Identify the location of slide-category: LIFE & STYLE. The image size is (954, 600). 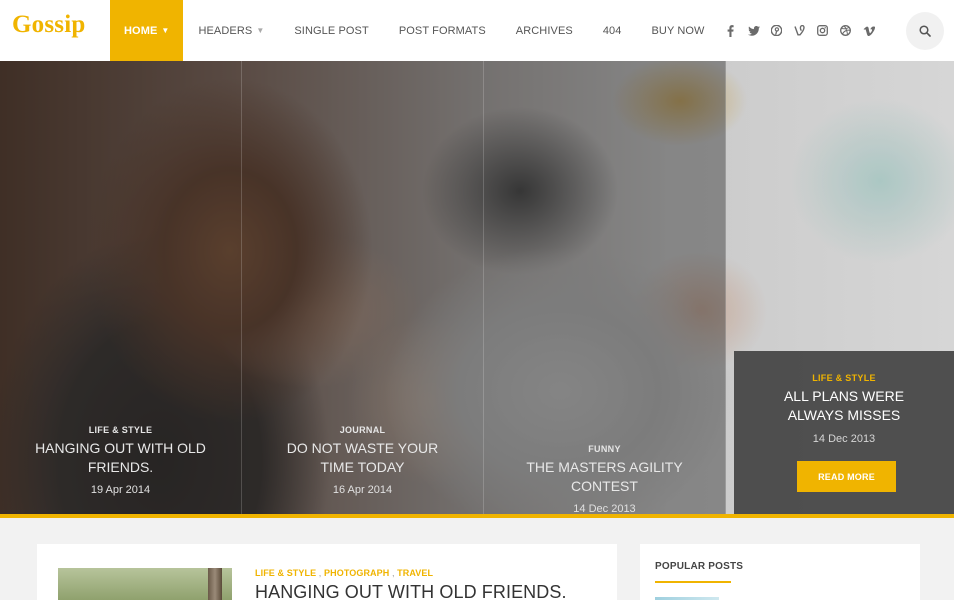
(120, 430).